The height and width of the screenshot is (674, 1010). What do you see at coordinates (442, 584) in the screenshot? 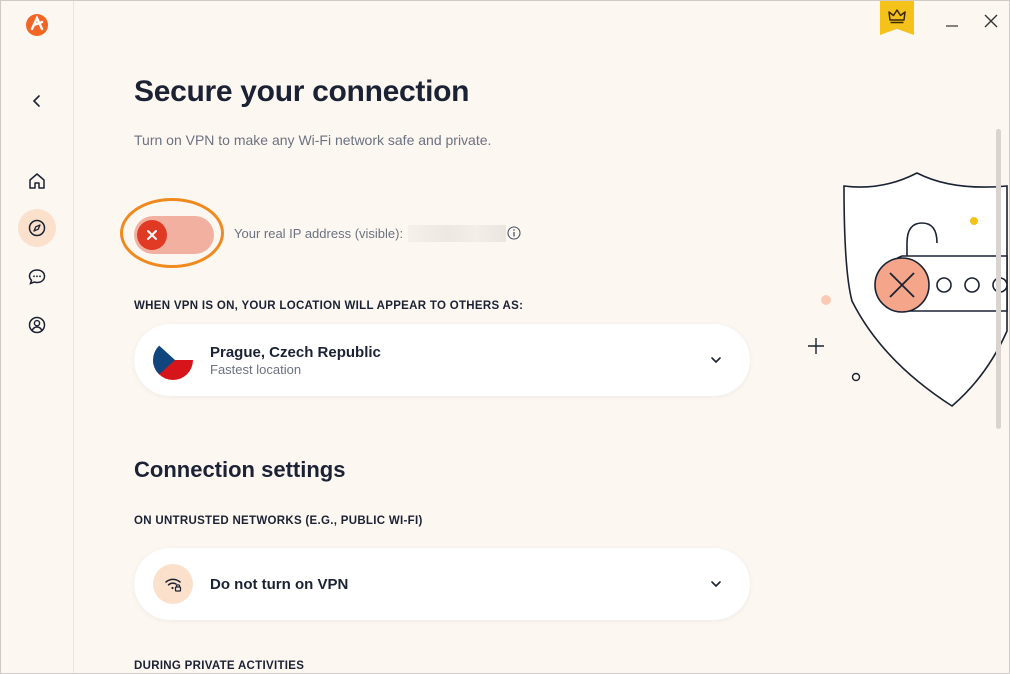
I see `untrusted-networks-selector: Do not turn on VPN` at bounding box center [442, 584].